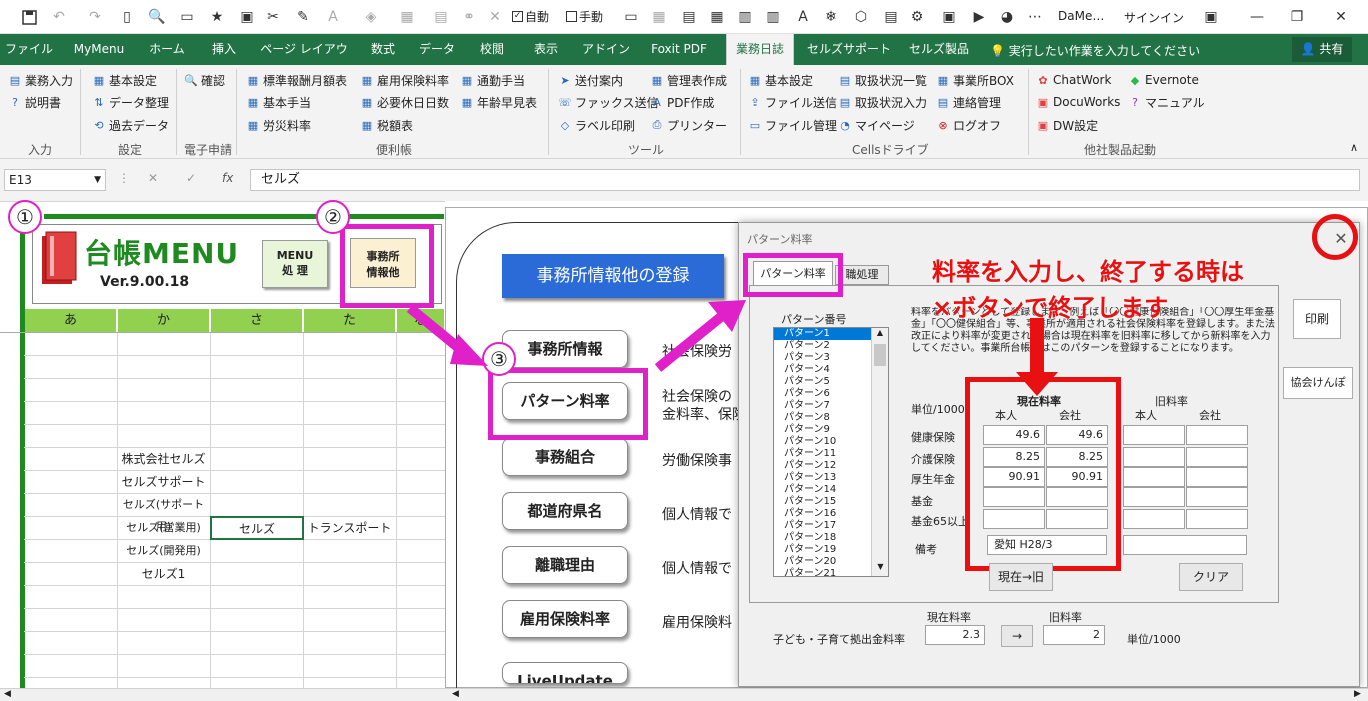 Image resolution: width=1368 pixels, height=701 pixels. Describe the element at coordinates (304, 60) in the screenshot. I see `tab-page-layout: ページ レイアウト` at that location.